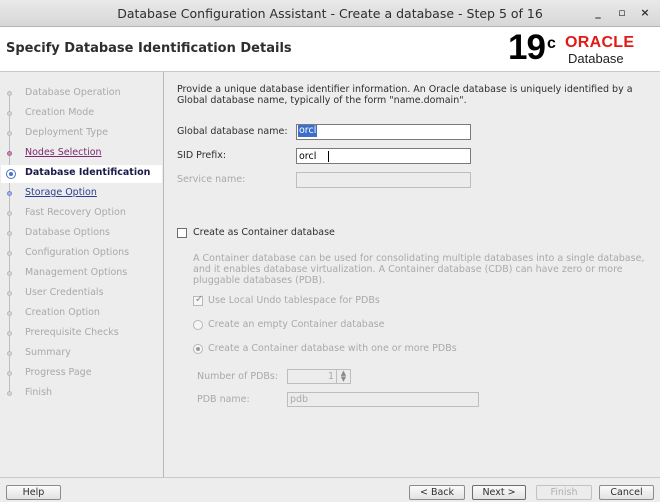 This screenshot has width=660, height=502. Describe the element at coordinates (66, 132) in the screenshot. I see `step-label: Deployment Type` at that location.